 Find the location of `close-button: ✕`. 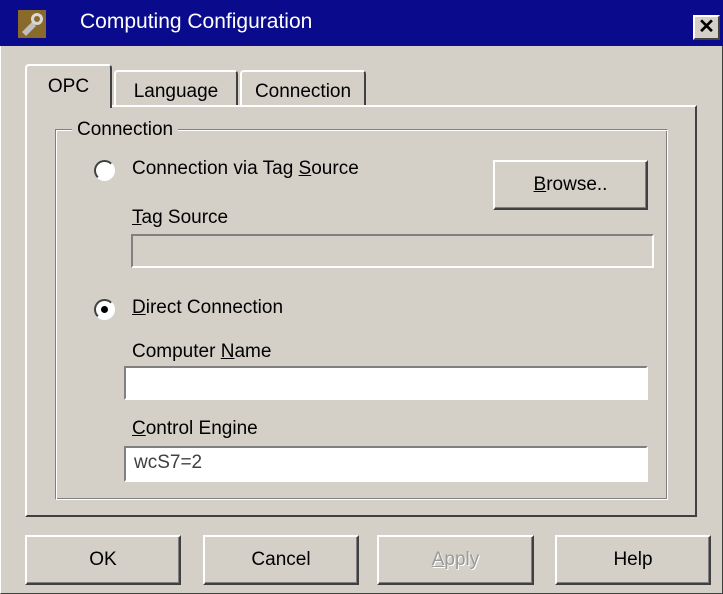

close-button: ✕ is located at coordinates (706, 27).